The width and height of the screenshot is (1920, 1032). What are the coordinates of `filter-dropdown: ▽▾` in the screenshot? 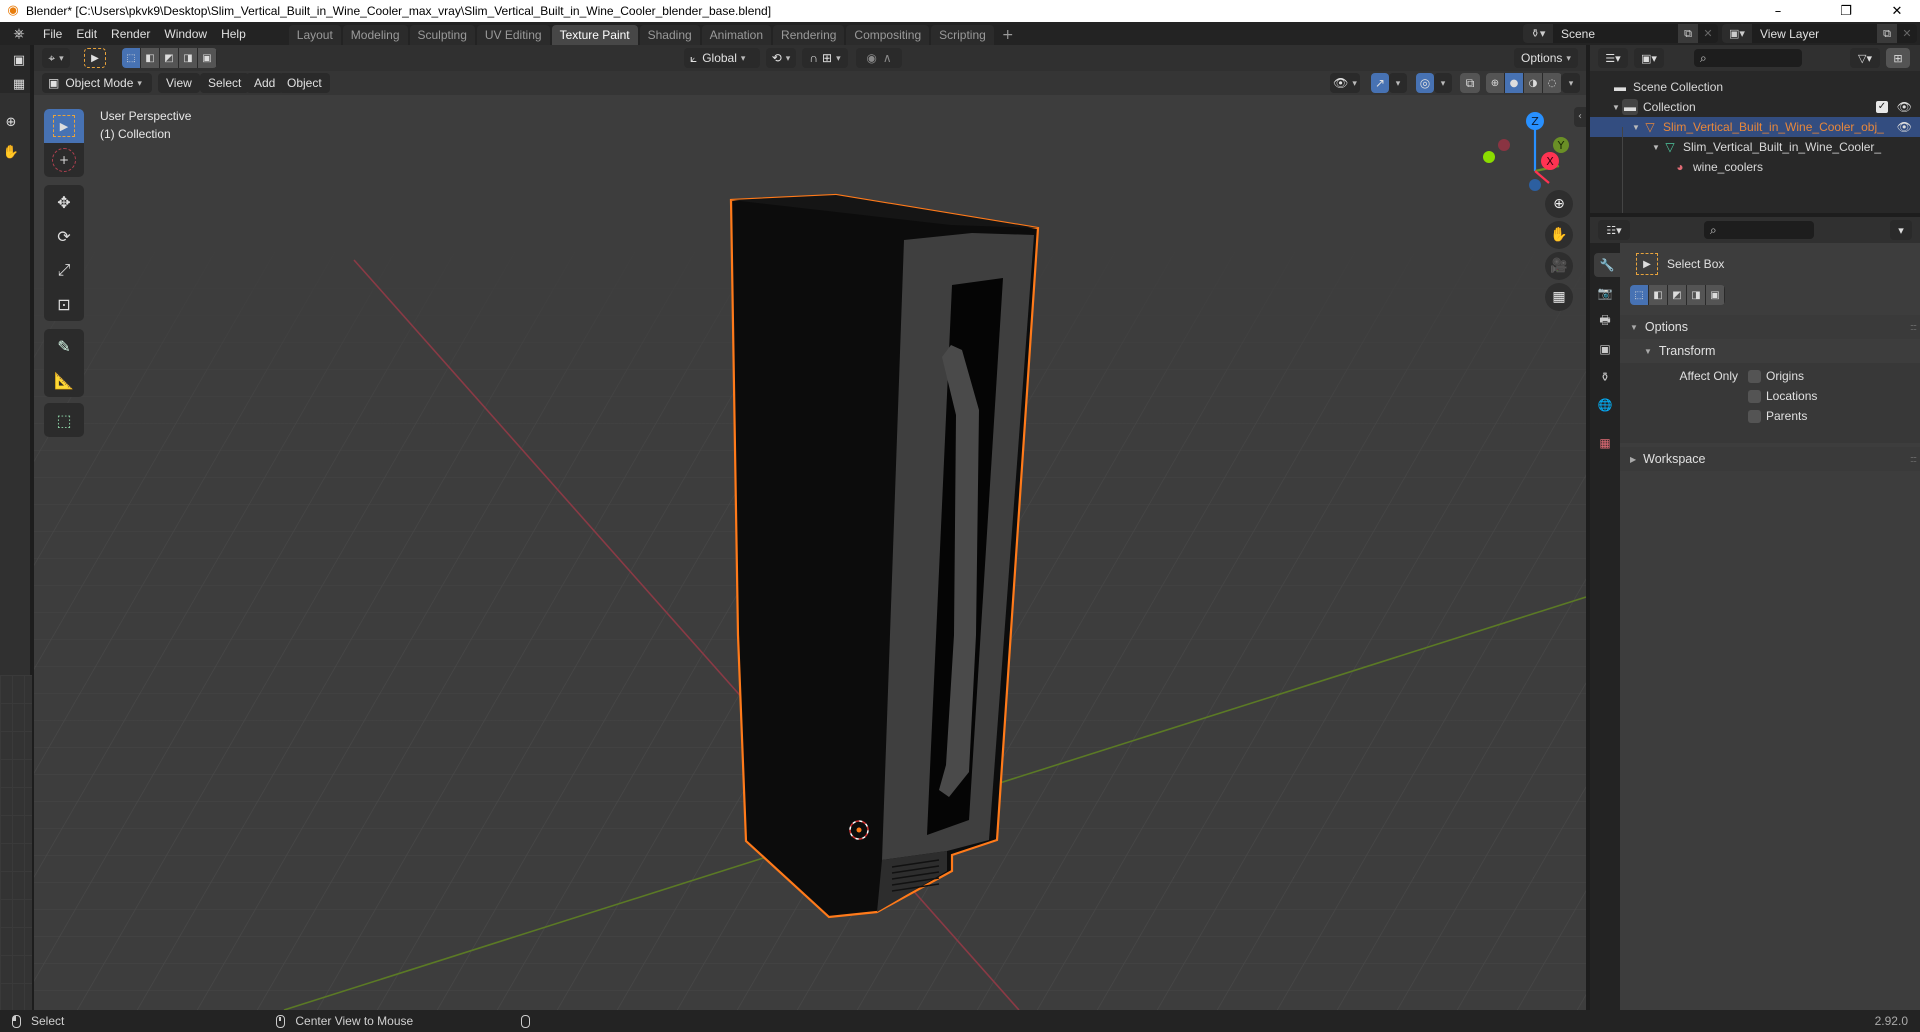 It's located at (1865, 58).